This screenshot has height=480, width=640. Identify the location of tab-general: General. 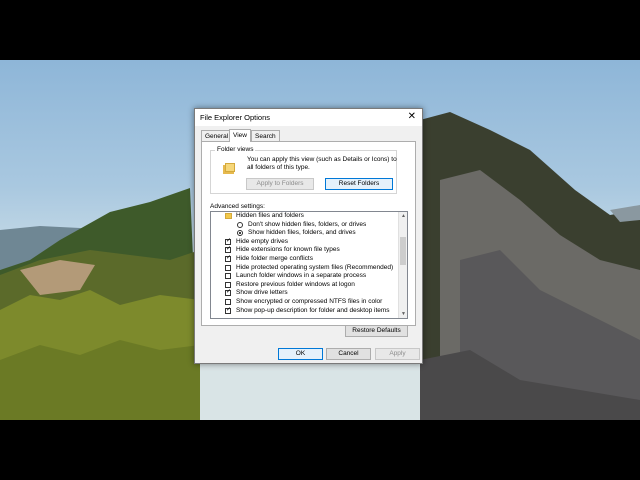
(217, 135).